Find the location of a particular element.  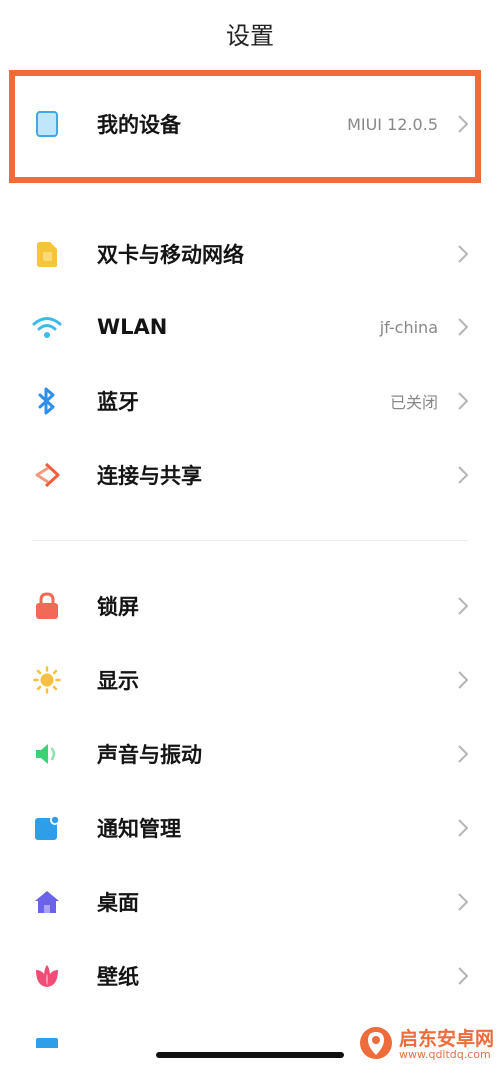

settings-item-dual-sim: 双卡与移动网络 is located at coordinates (250, 254).